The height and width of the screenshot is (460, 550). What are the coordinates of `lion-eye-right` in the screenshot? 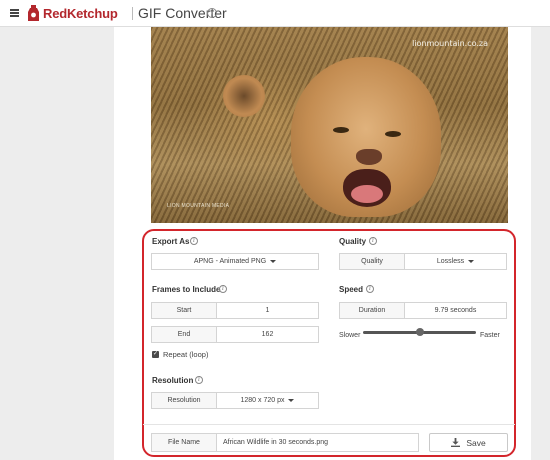 It's located at (393, 134).